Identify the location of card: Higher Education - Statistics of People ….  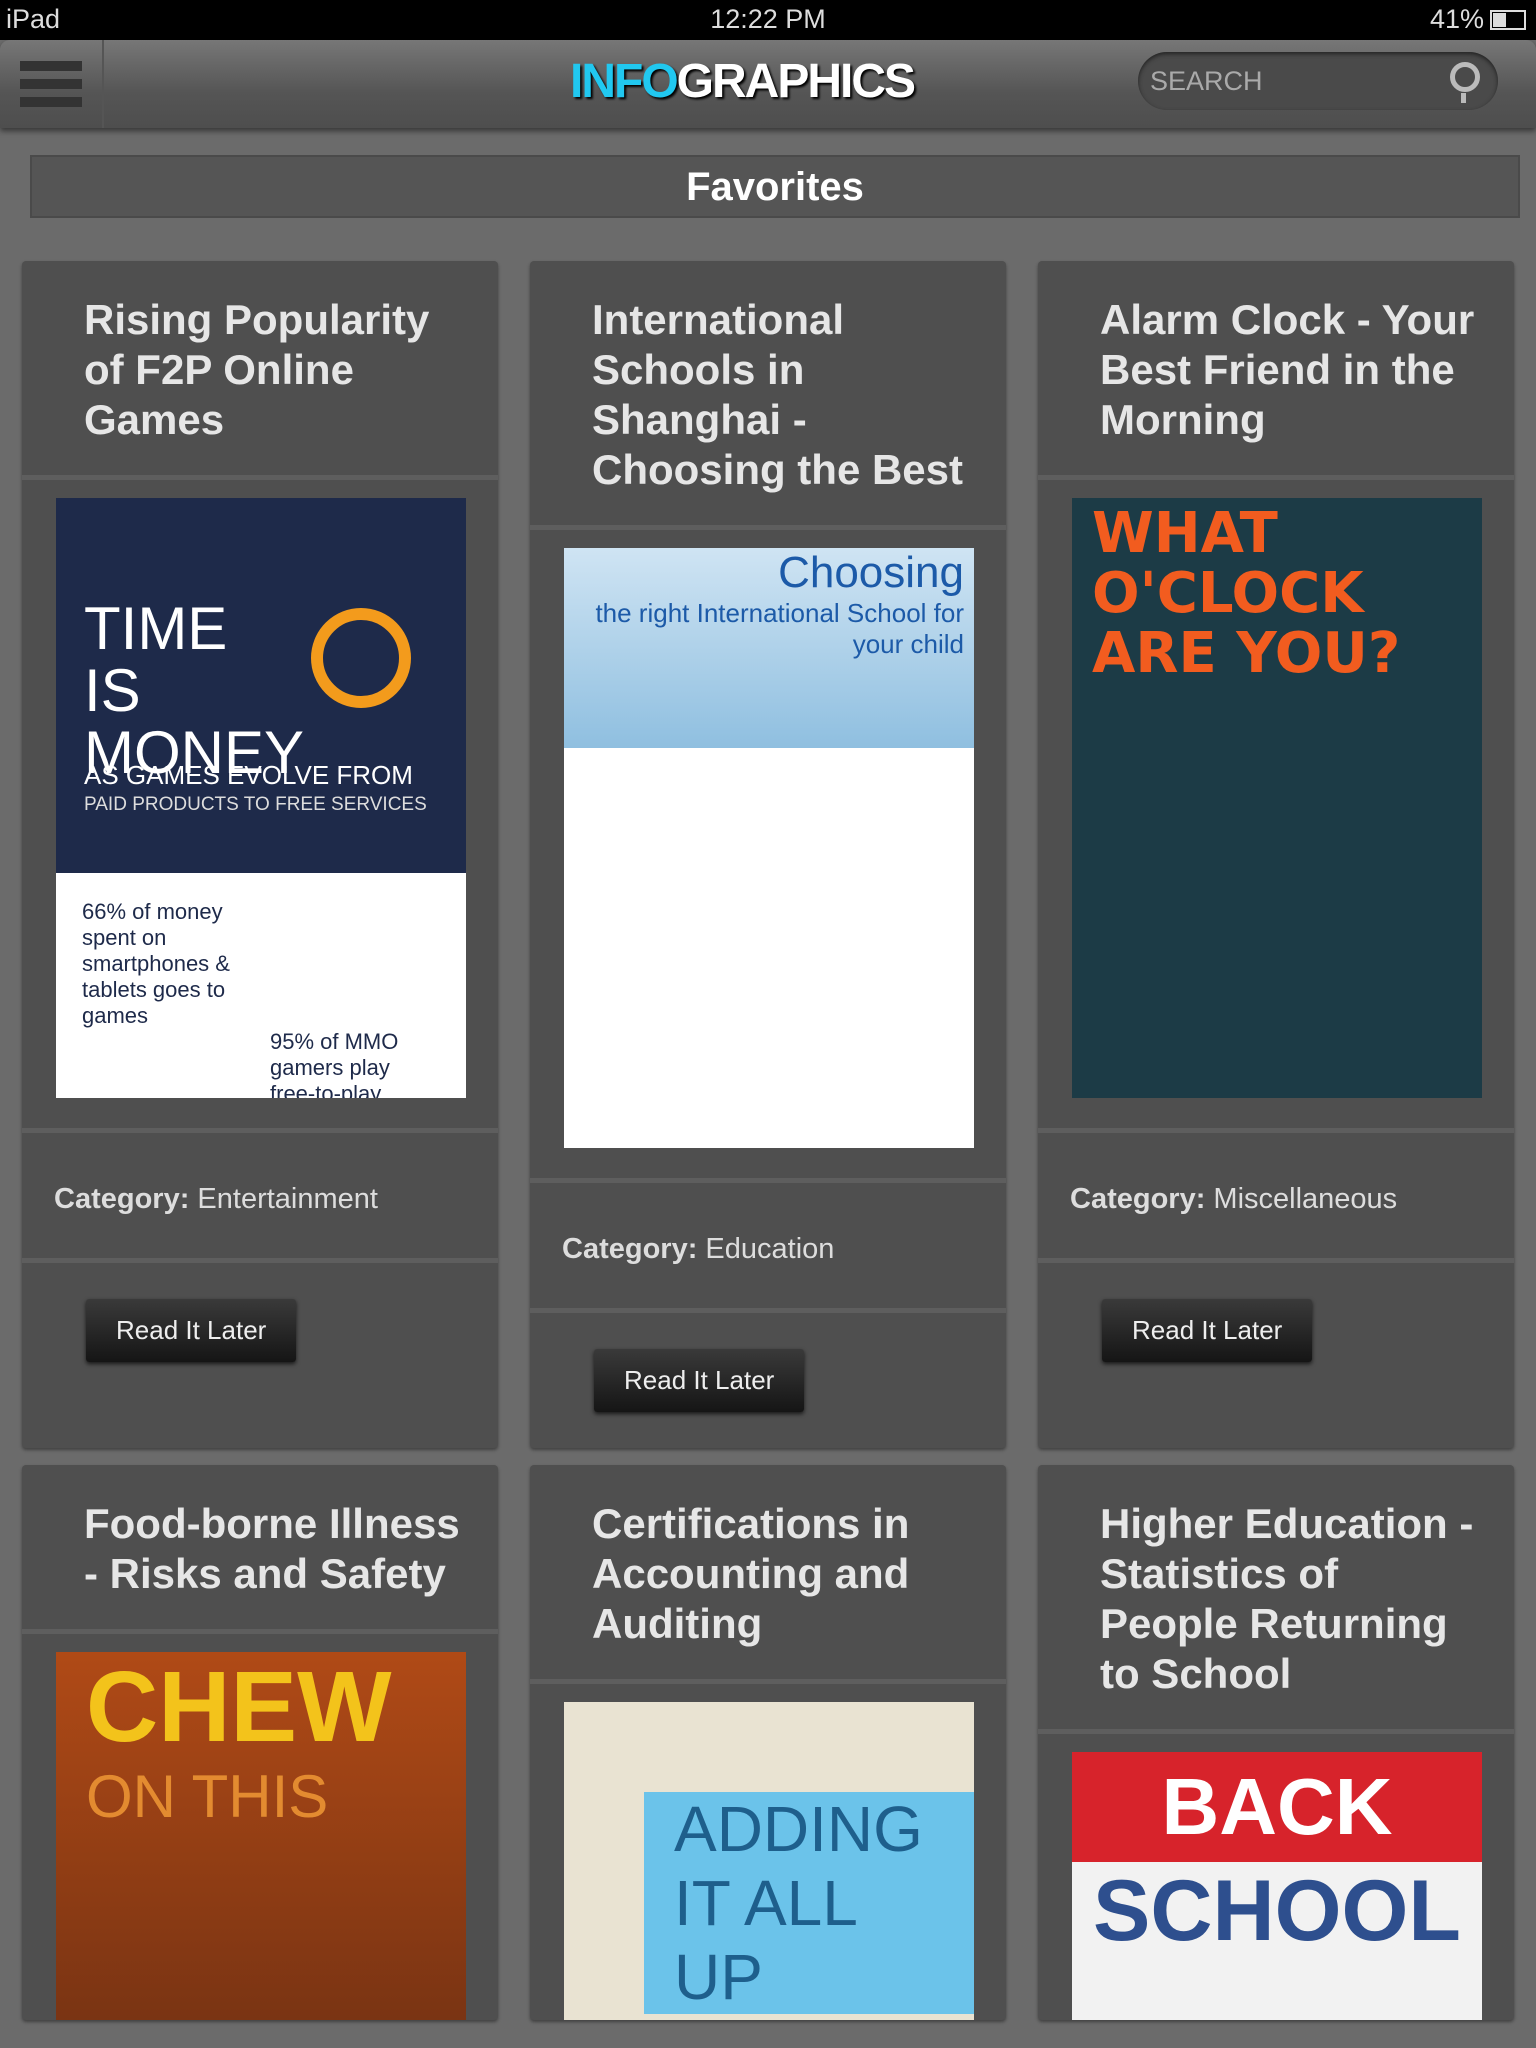
(1276, 1742).